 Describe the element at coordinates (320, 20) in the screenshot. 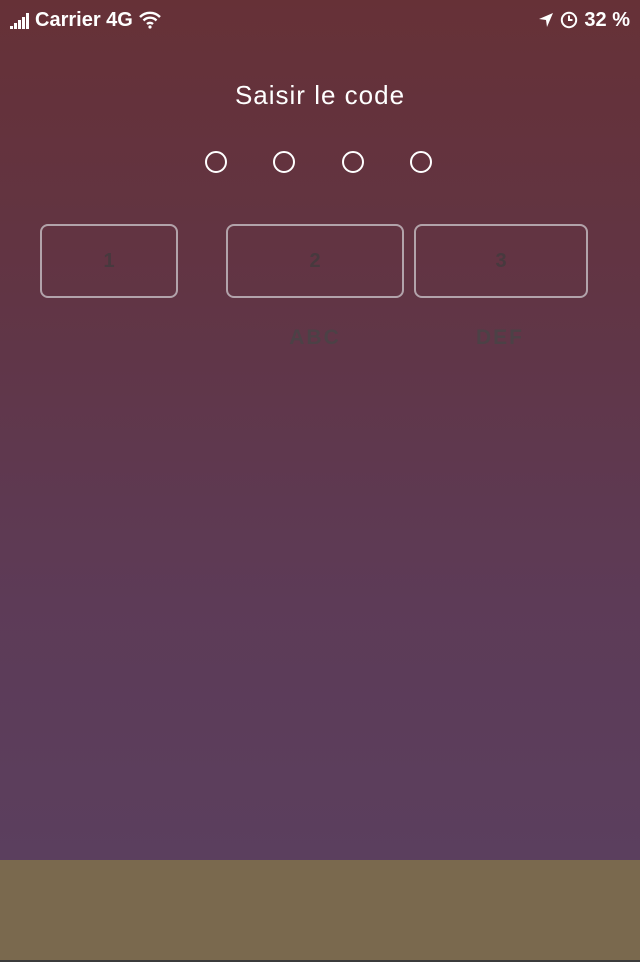

I see `status-bar: Carrier 4G 32 %` at that location.